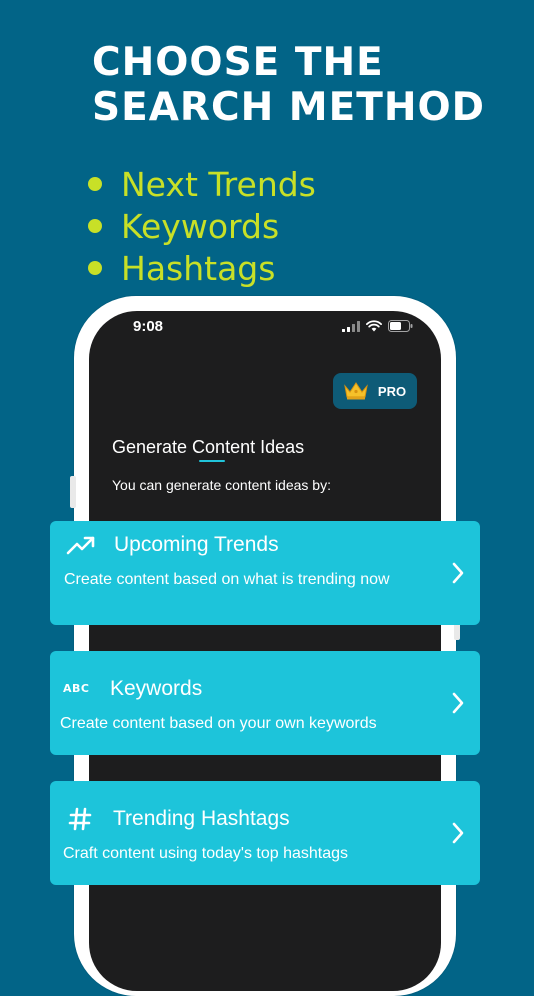  I want to click on card-title: Trending Hashtags, so click(201, 818).